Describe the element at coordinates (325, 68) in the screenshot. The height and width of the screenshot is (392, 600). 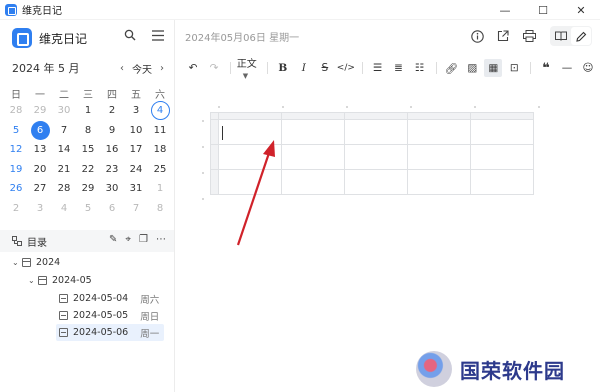
I see `strikethrough-icon: S` at that location.